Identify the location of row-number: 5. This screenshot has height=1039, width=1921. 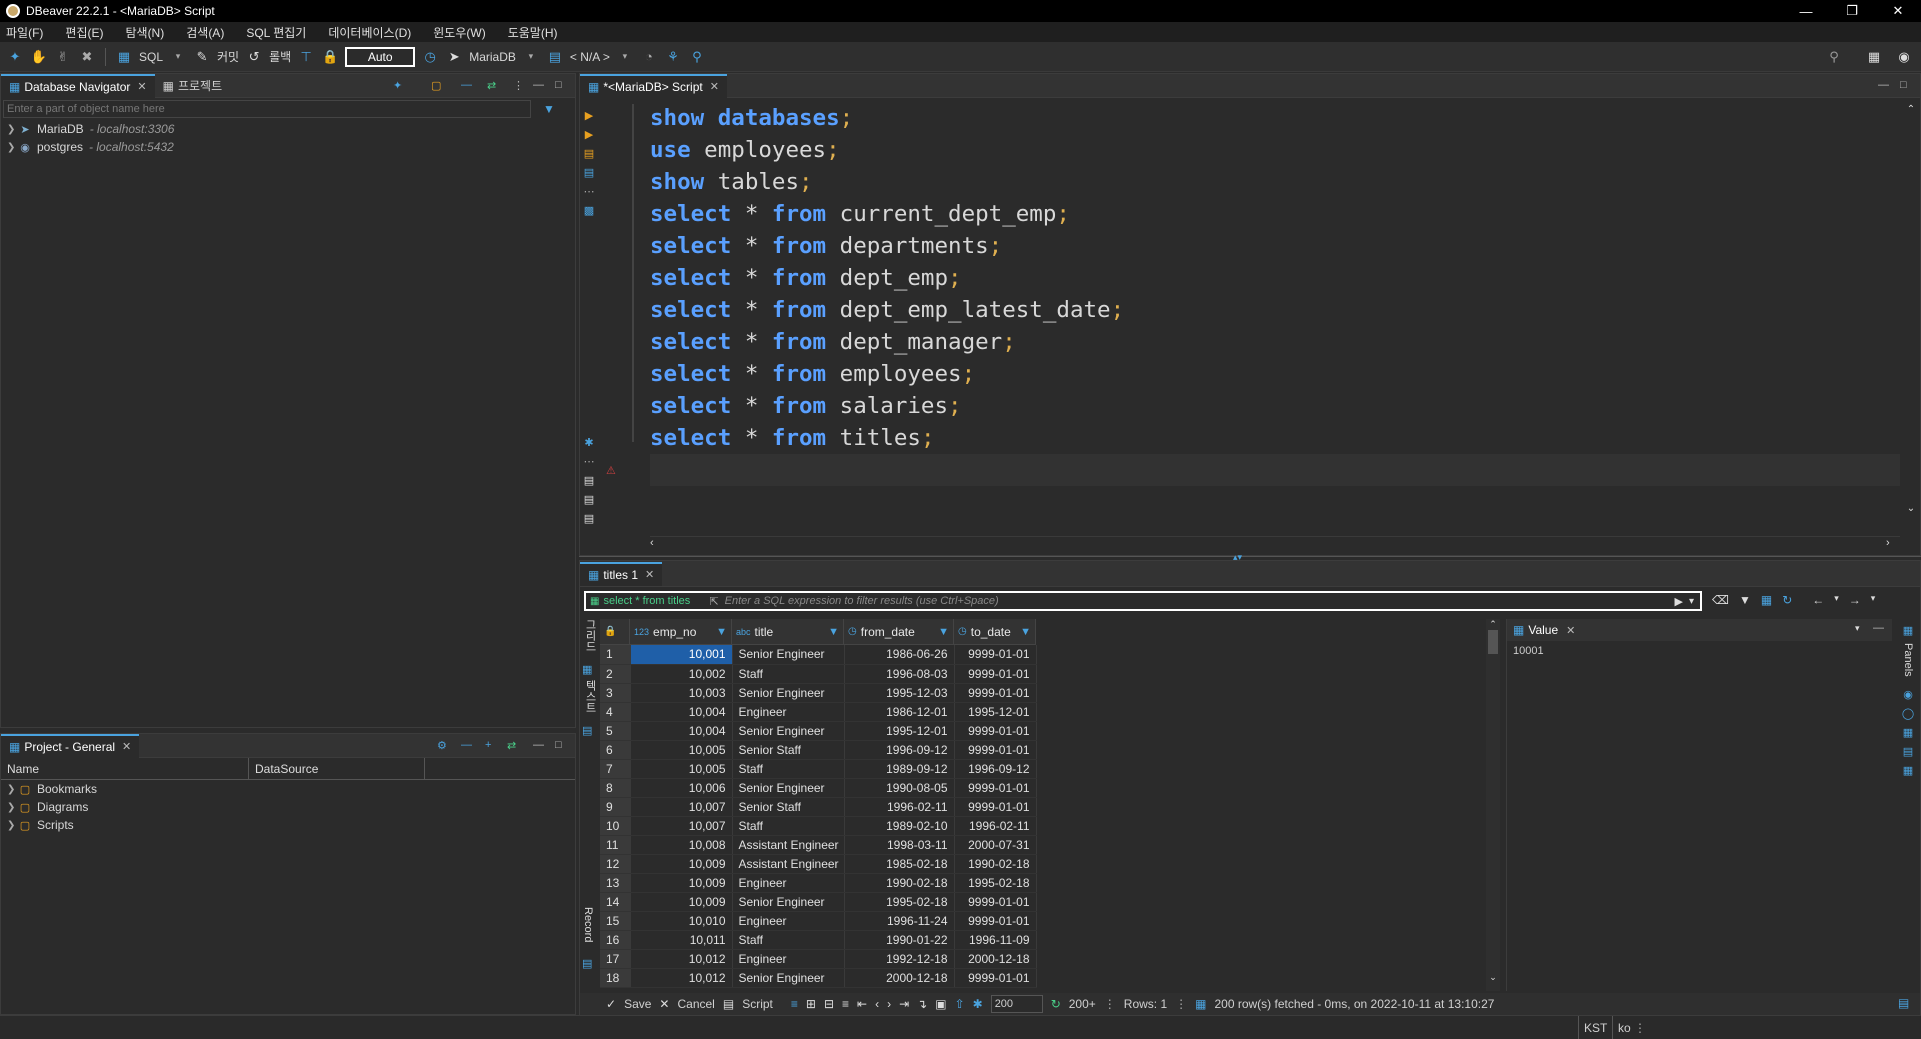
(615, 731).